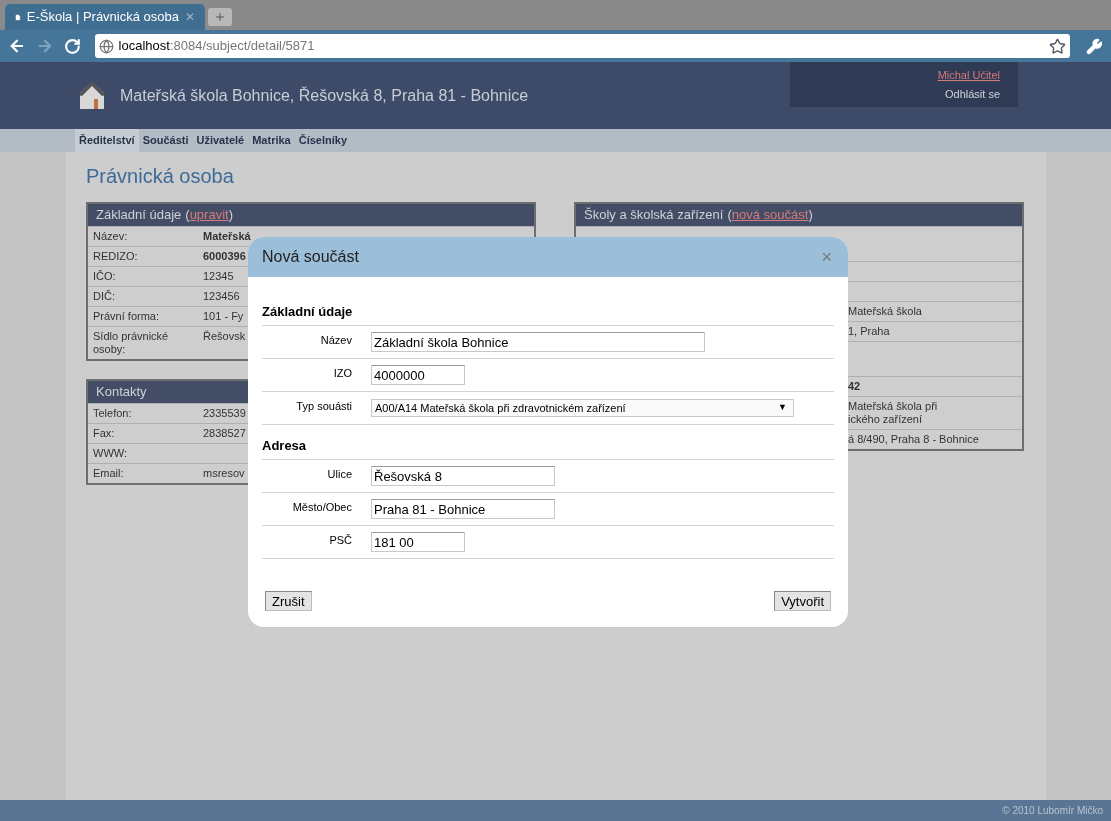 Image resolution: width=1111 pixels, height=821 pixels. I want to click on nav-tab: Uživatelé, so click(220, 140).